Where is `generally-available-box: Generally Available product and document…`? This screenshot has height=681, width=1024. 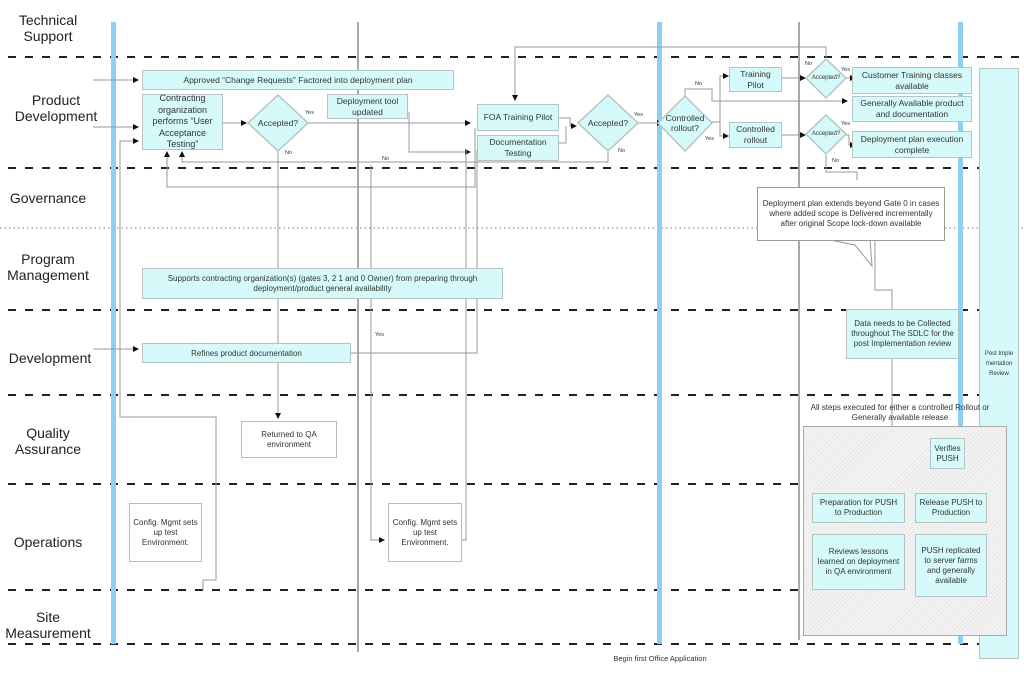
generally-available-box: Generally Available product and document… is located at coordinates (912, 109).